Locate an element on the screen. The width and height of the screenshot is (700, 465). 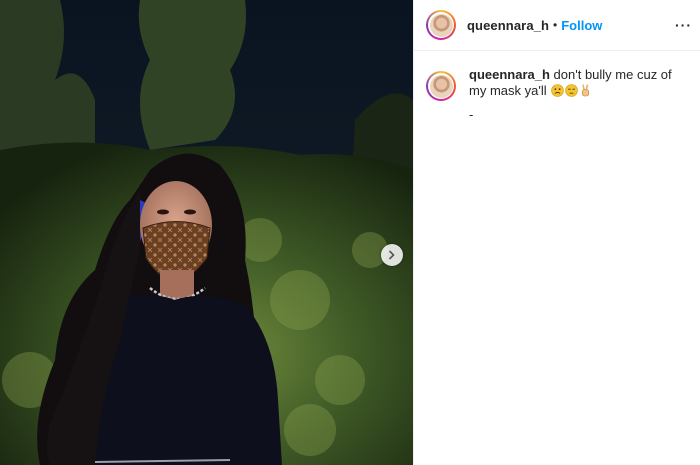
frowning-face-icon is located at coordinates (558, 90).